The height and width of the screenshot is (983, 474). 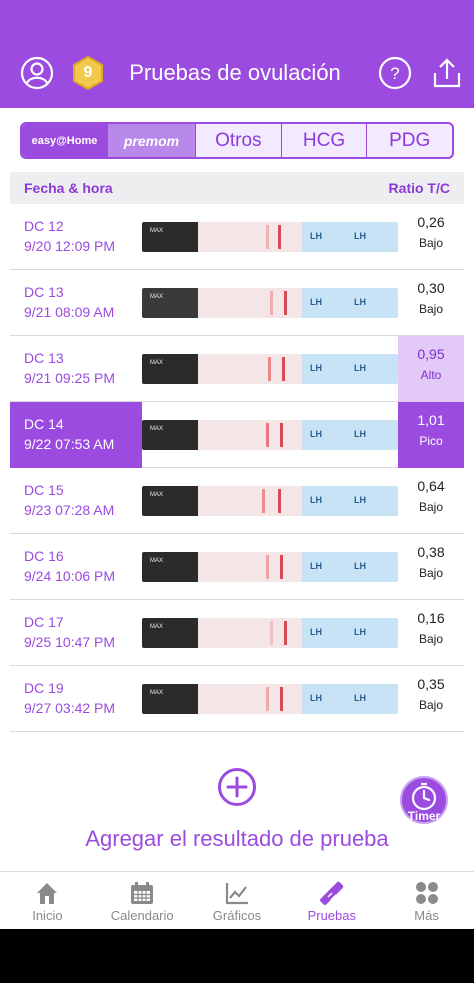 I want to click on test-row: DC 19 9/27 03:42 PM MAX LH LH 0,35 Bajo, so click(x=237, y=699).